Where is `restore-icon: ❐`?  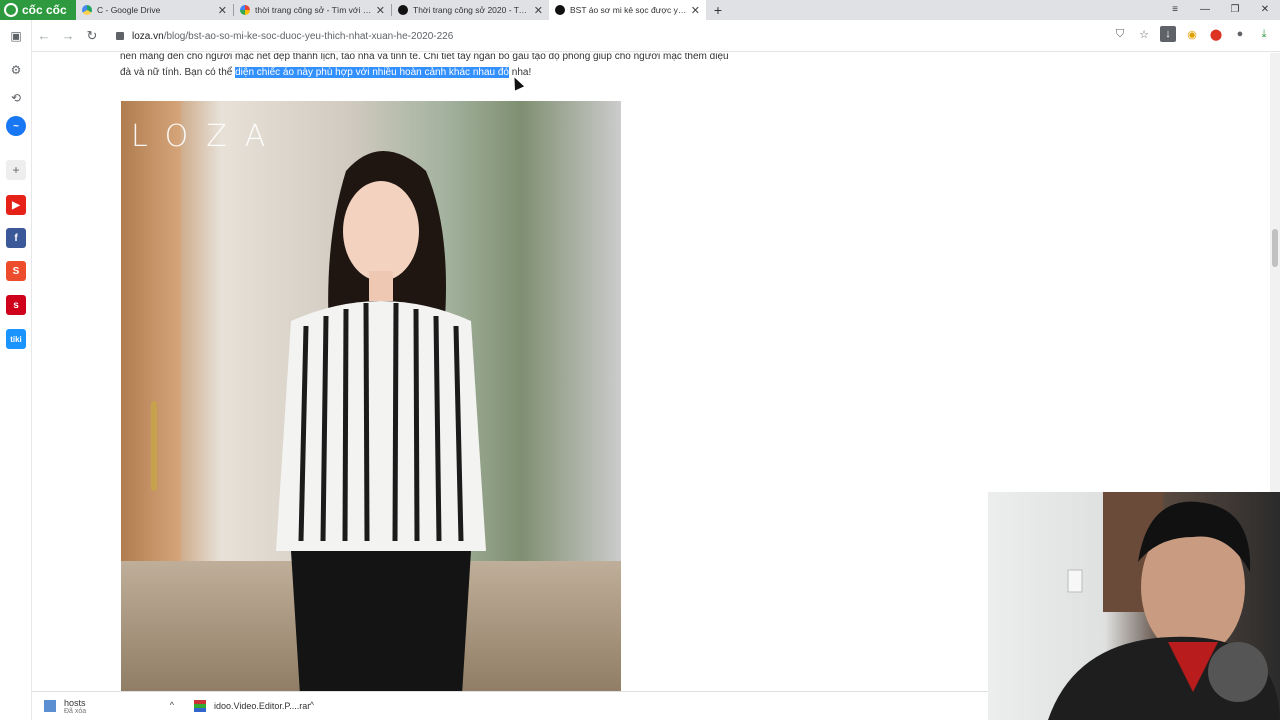
restore-icon: ❐ is located at coordinates (1235, 10).